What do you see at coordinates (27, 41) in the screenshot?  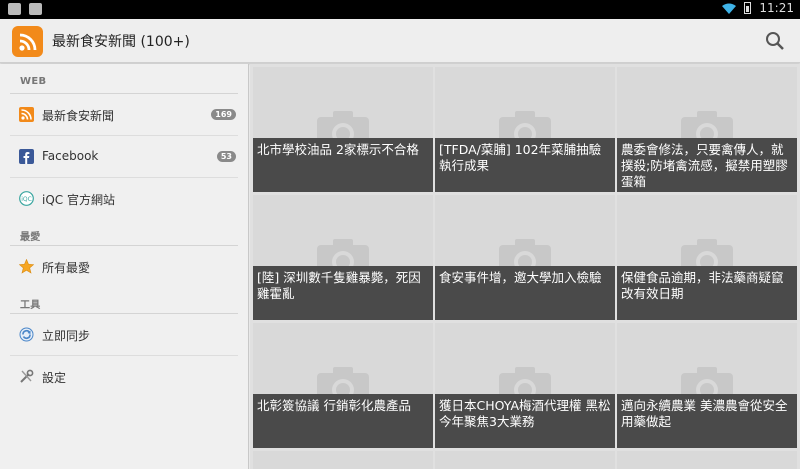 I see `rss-app-icon` at bounding box center [27, 41].